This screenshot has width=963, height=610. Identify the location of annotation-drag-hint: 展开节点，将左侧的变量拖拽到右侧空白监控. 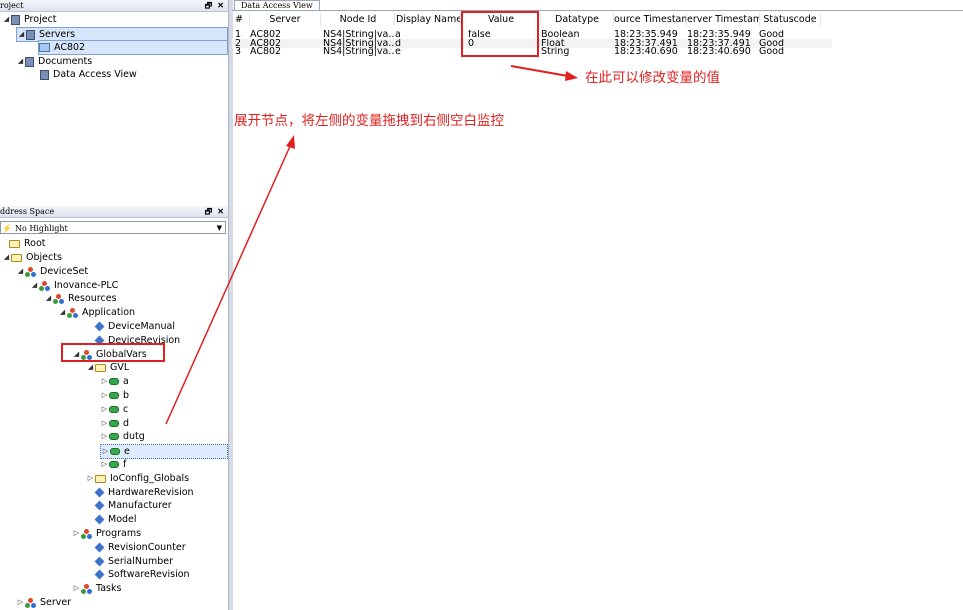
(369, 121).